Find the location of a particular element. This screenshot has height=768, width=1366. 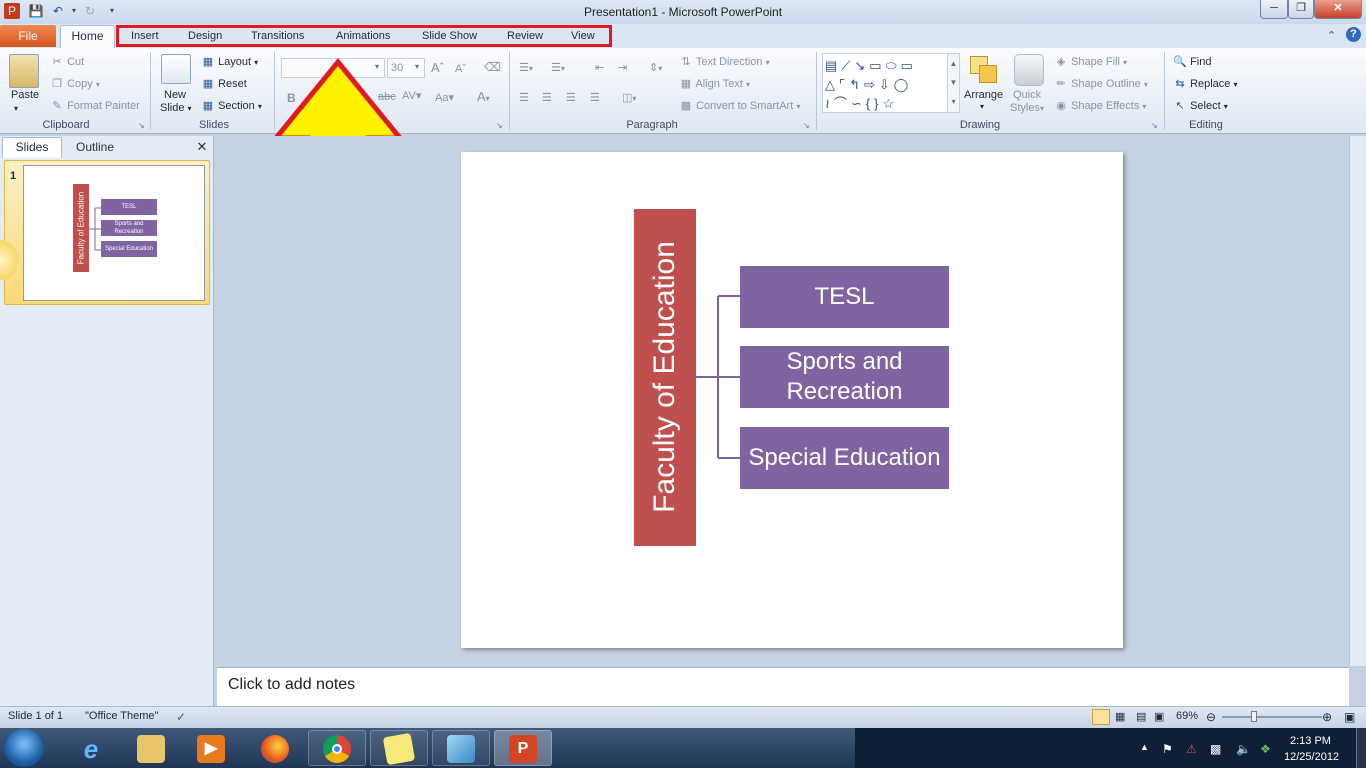

close-pane-icon: ✕ is located at coordinates (202, 147).